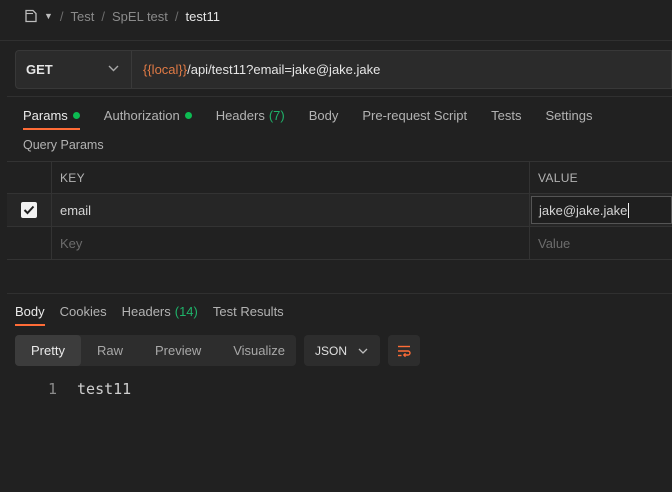 The width and height of the screenshot is (672, 492). What do you see at coordinates (186, 311) in the screenshot?
I see `response-headers-count: (14)` at bounding box center [186, 311].